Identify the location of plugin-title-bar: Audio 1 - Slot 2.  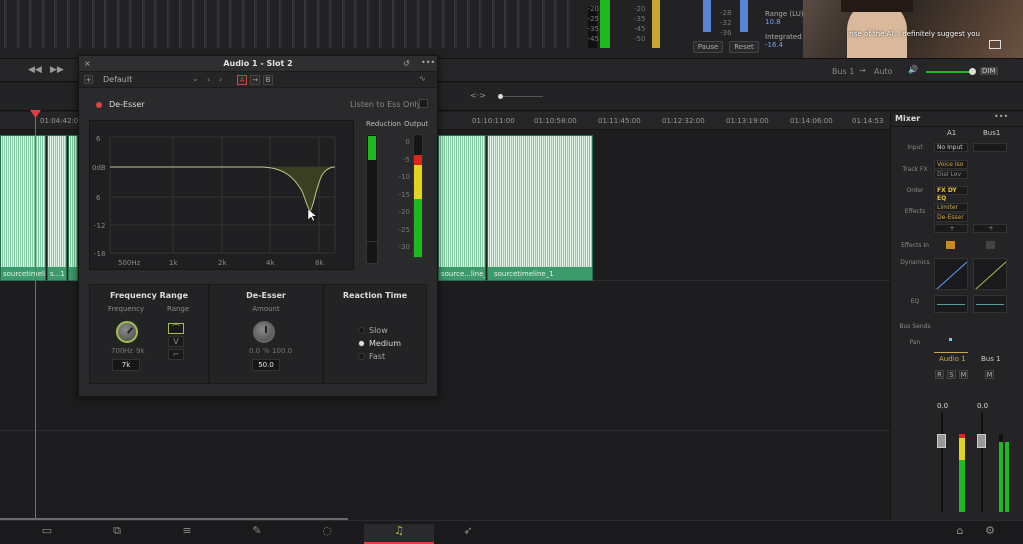
(258, 64).